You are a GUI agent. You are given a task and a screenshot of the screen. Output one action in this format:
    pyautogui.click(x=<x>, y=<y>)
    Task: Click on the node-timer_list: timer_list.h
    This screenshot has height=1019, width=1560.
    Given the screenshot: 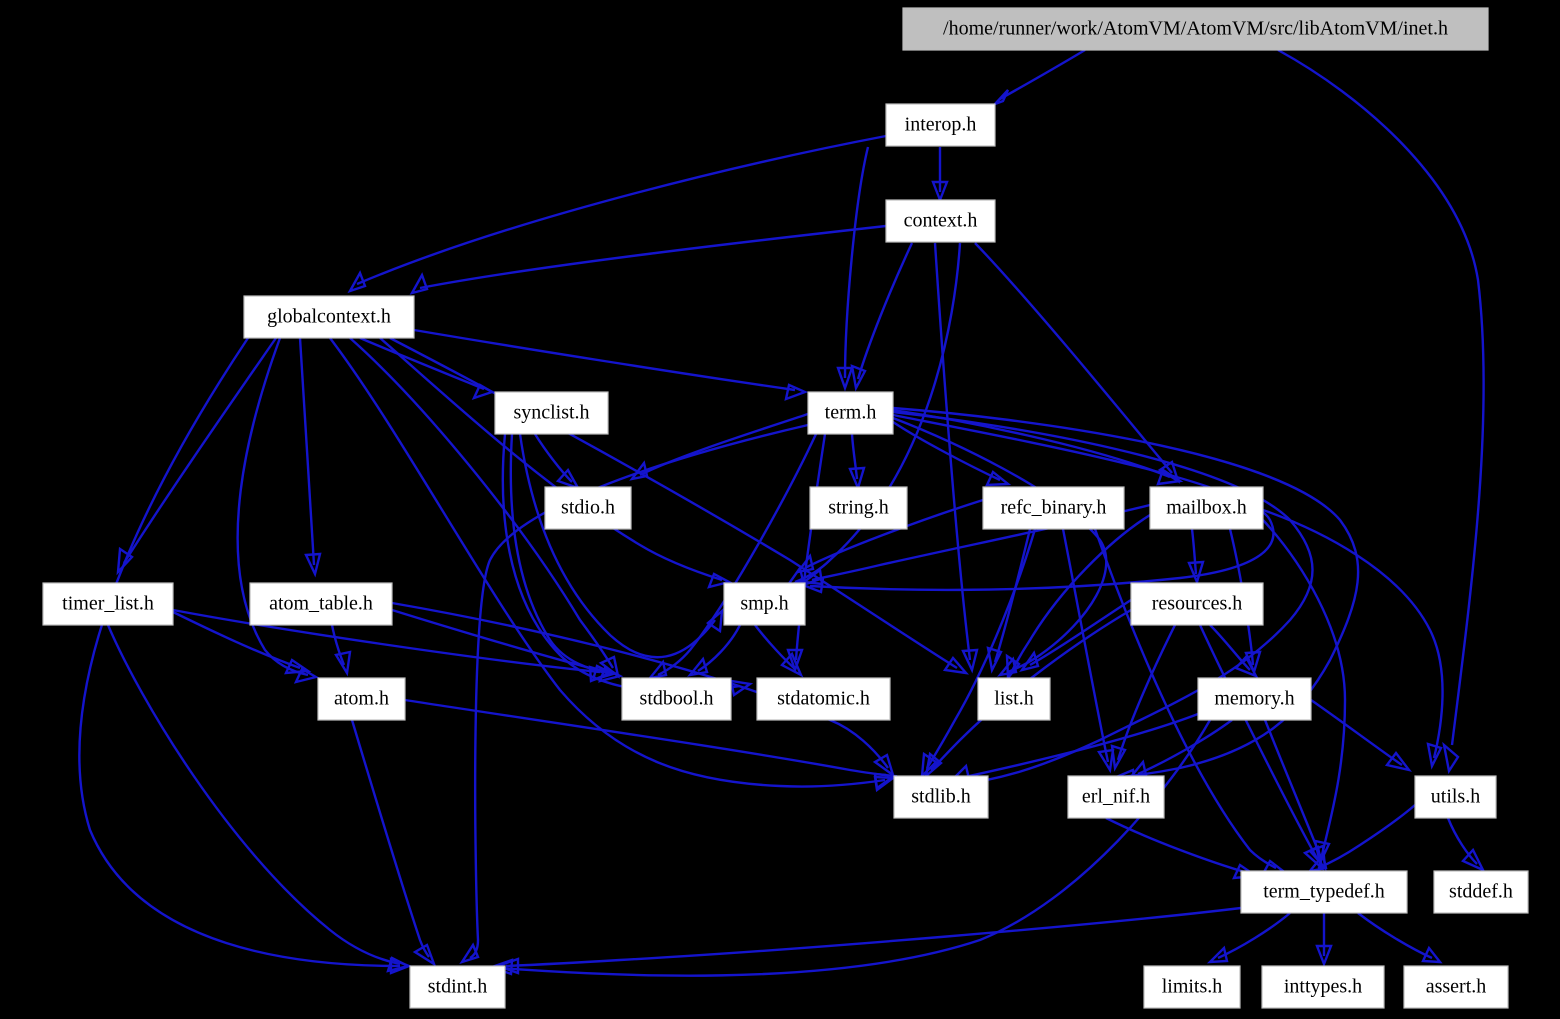 What is the action you would take?
    pyautogui.click(x=108, y=604)
    